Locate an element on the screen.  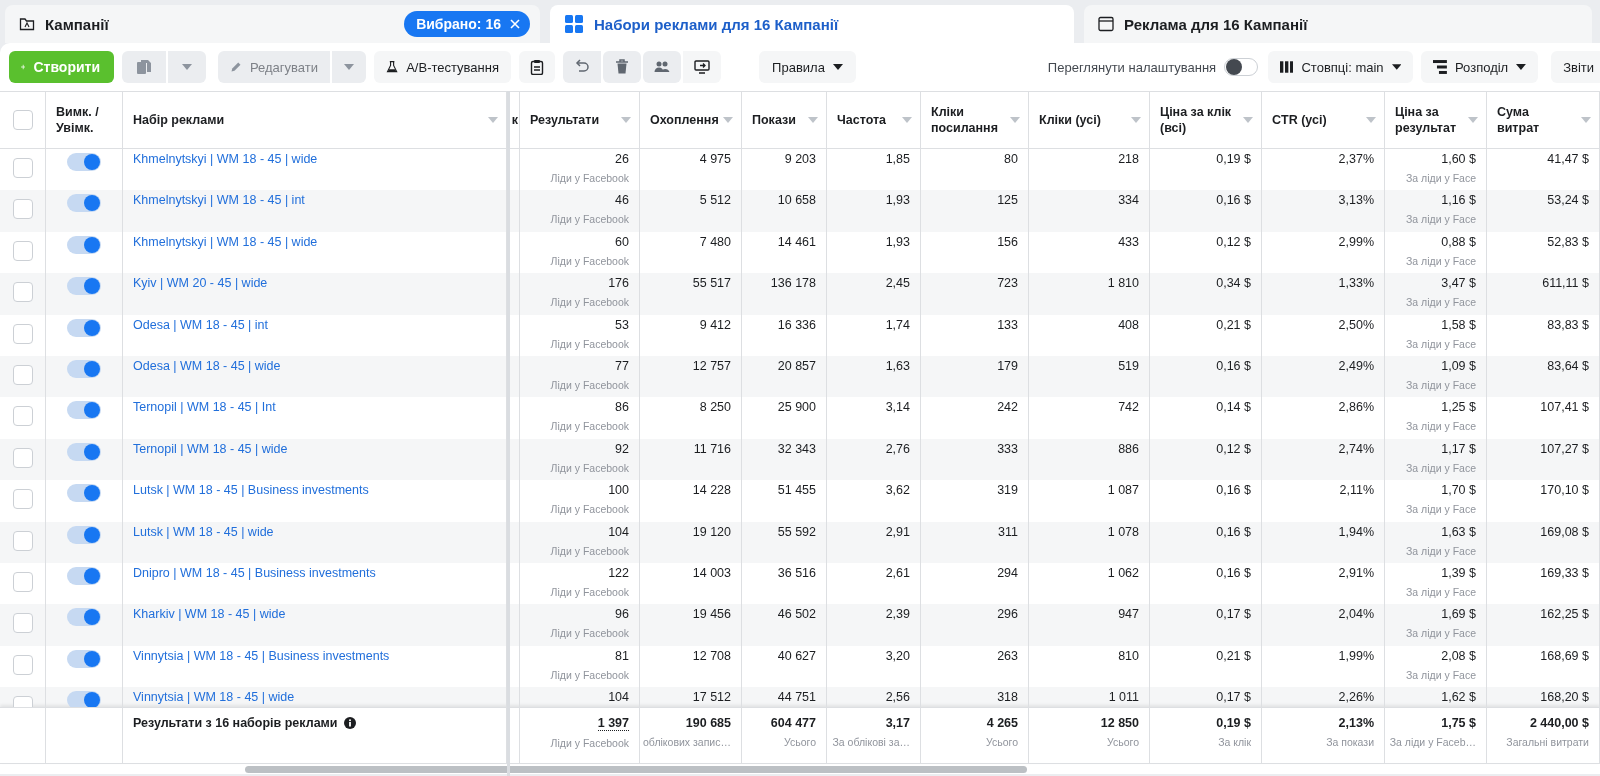
people-icon is located at coordinates (662, 67).